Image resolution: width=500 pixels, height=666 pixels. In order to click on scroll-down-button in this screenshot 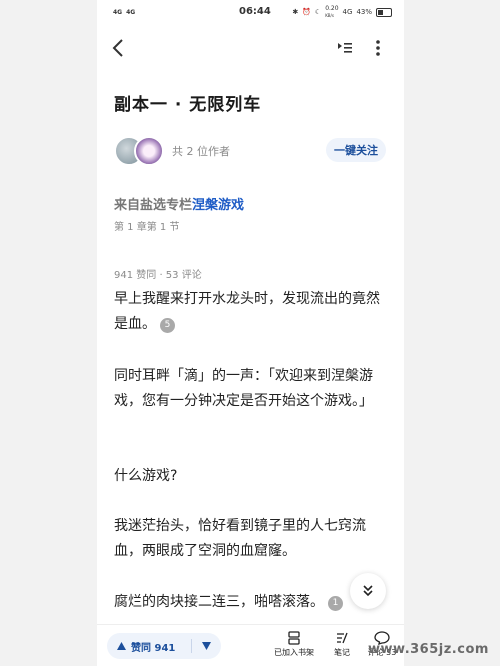, I will do `click(368, 591)`.